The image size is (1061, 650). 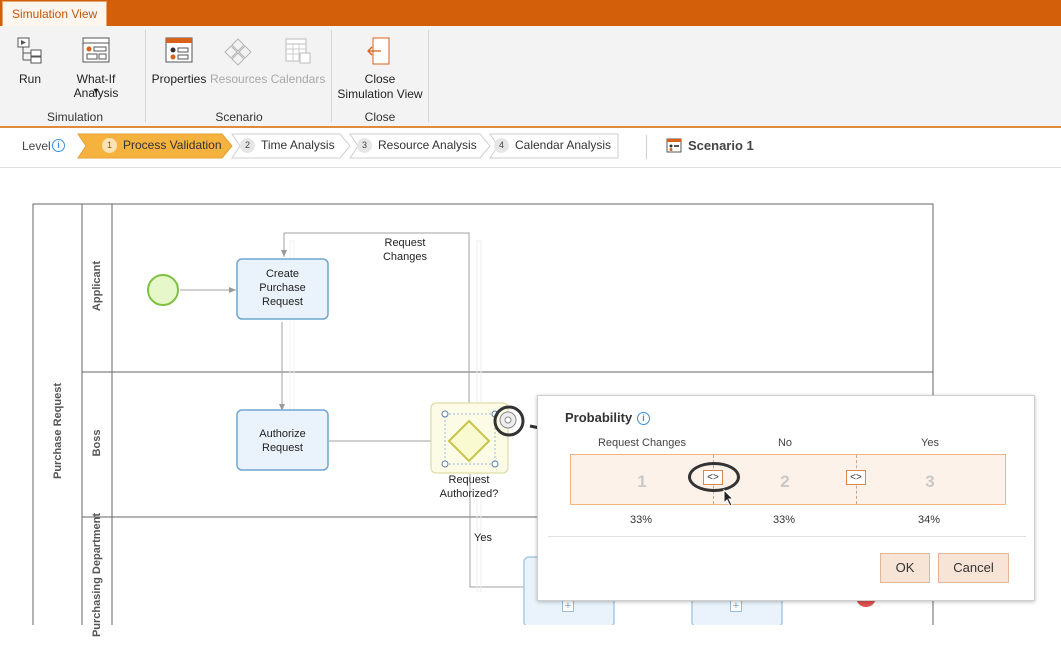 What do you see at coordinates (930, 443) in the screenshot?
I see `probability-column-yes: Yes` at bounding box center [930, 443].